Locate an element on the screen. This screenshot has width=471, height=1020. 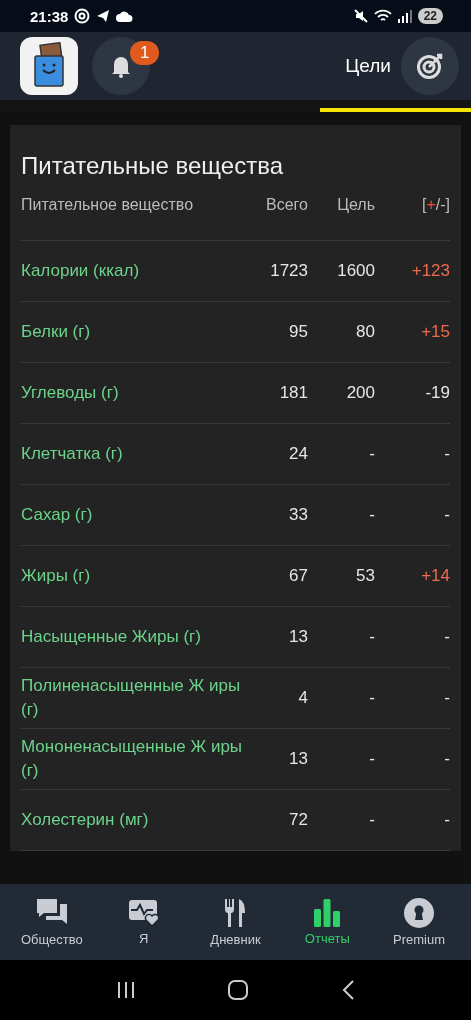
total-value: 72 is located at coordinates (298, 820).